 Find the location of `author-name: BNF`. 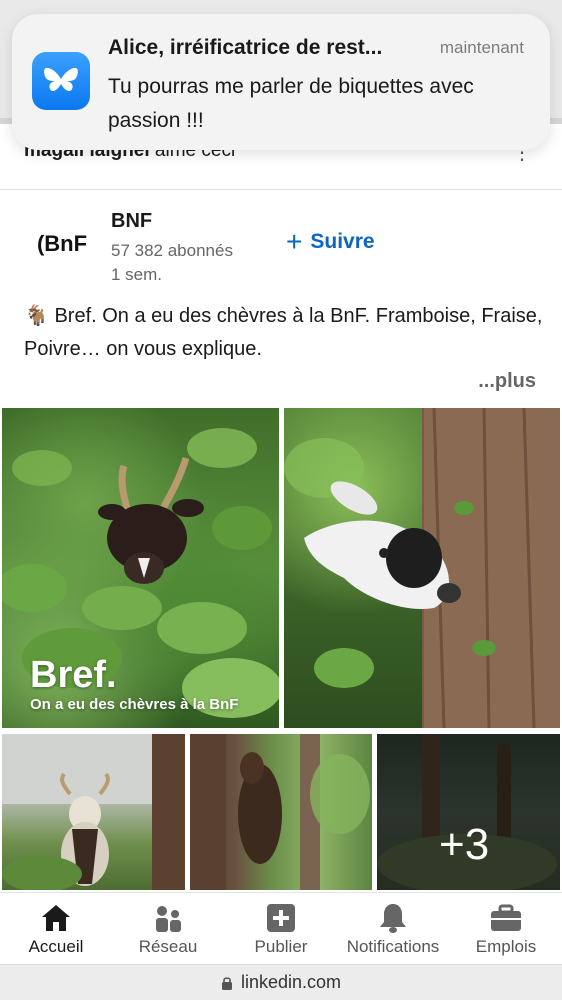

author-name: BNF is located at coordinates (131, 221).